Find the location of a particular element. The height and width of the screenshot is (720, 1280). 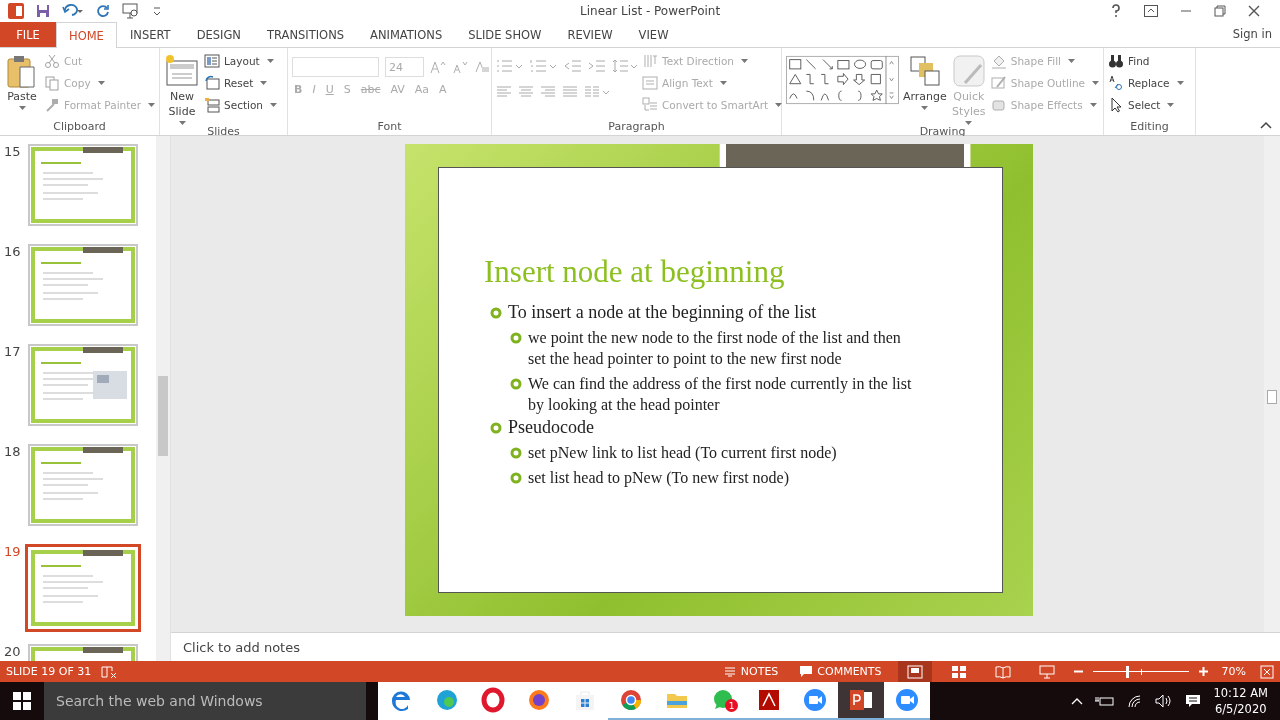

ribbon-button: Section is located at coordinates (240, 105).